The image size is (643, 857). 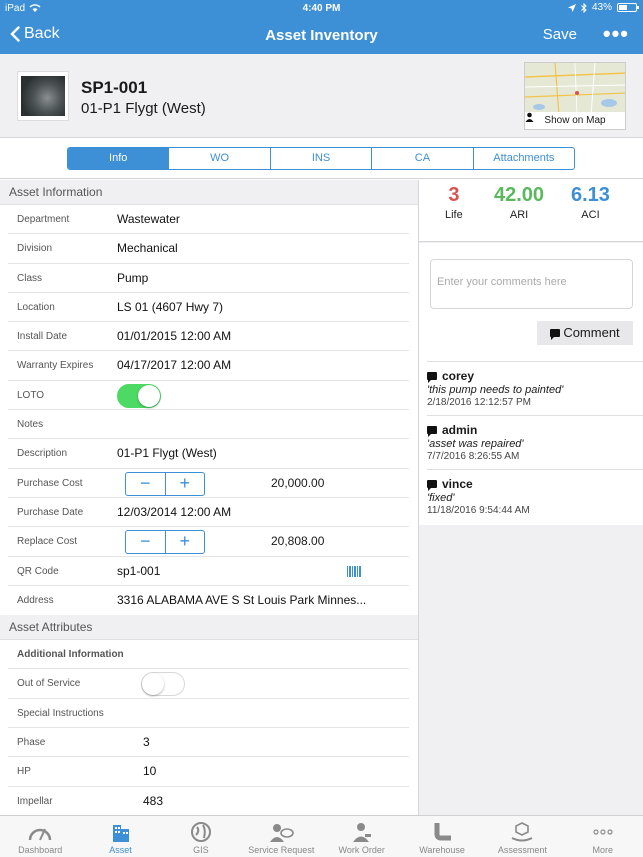 I want to click on asset-information-header: Asset Information, so click(x=209, y=192).